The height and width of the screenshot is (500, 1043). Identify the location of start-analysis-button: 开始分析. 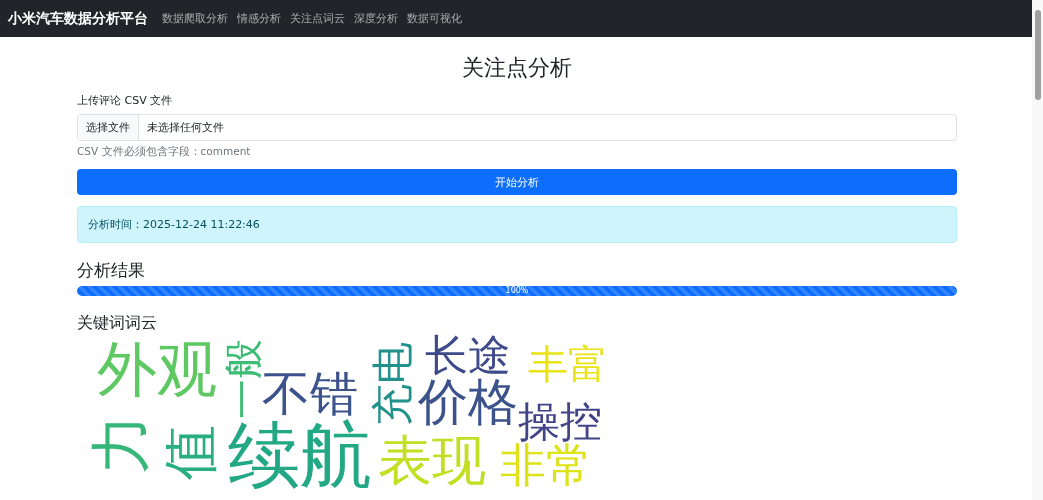
(517, 182).